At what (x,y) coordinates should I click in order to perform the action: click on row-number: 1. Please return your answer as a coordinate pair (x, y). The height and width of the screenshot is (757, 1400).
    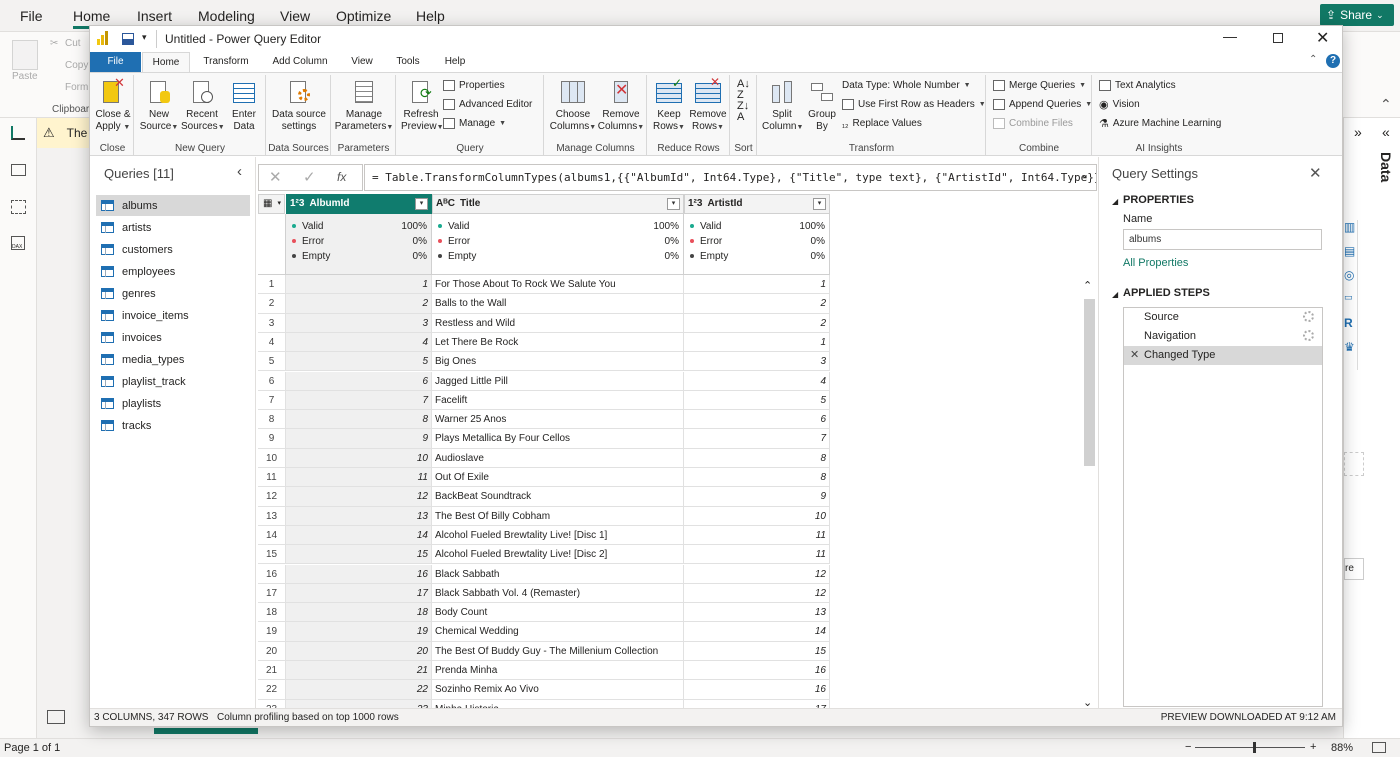
    Looking at the image, I should click on (272, 285).